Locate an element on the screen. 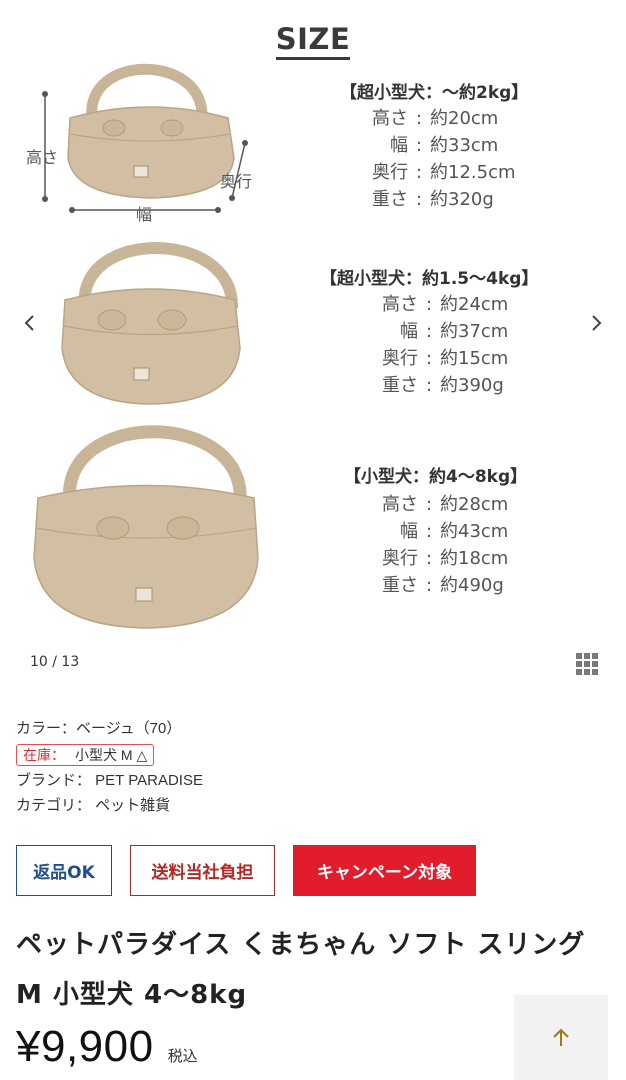  height-label: 高さ is located at coordinates (42, 157).